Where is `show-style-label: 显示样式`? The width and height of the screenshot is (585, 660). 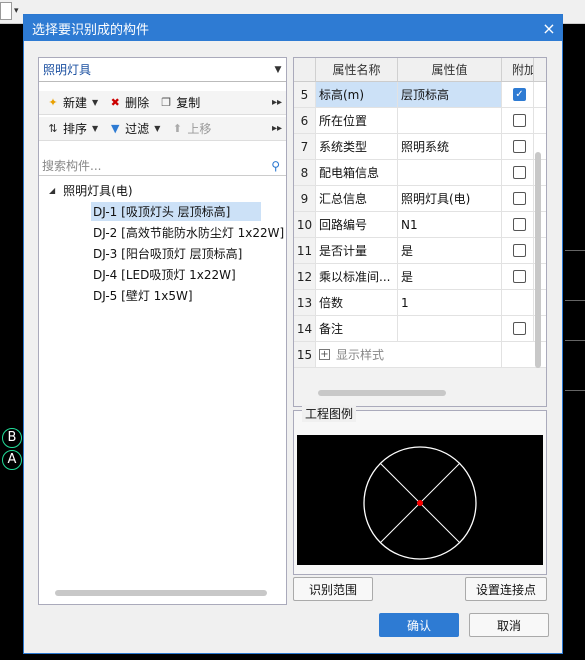 show-style-label: 显示样式 is located at coordinates (360, 355).